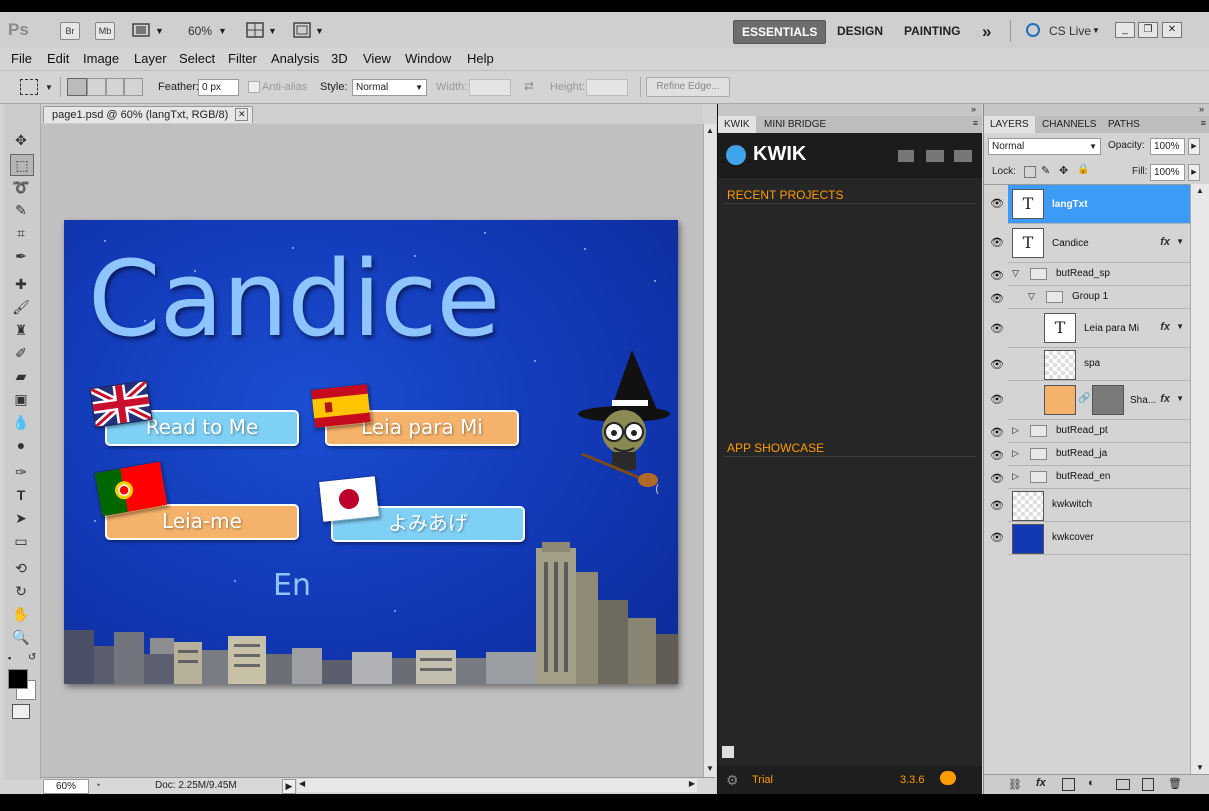 This screenshot has width=1209, height=811. Describe the element at coordinates (302, 783) in the screenshot. I see `scroll-left-icon: ◀` at that location.